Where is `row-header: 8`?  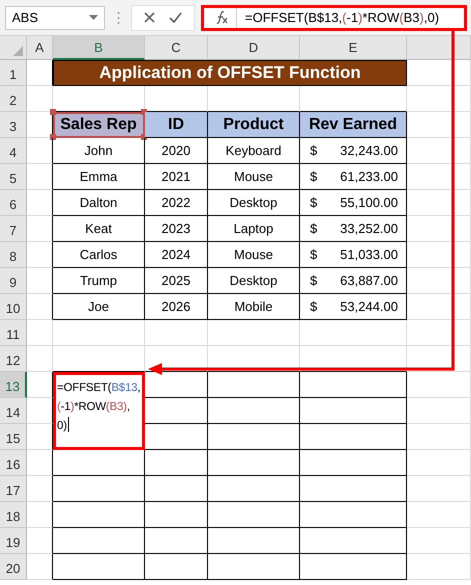 row-header: 8 is located at coordinates (13, 255).